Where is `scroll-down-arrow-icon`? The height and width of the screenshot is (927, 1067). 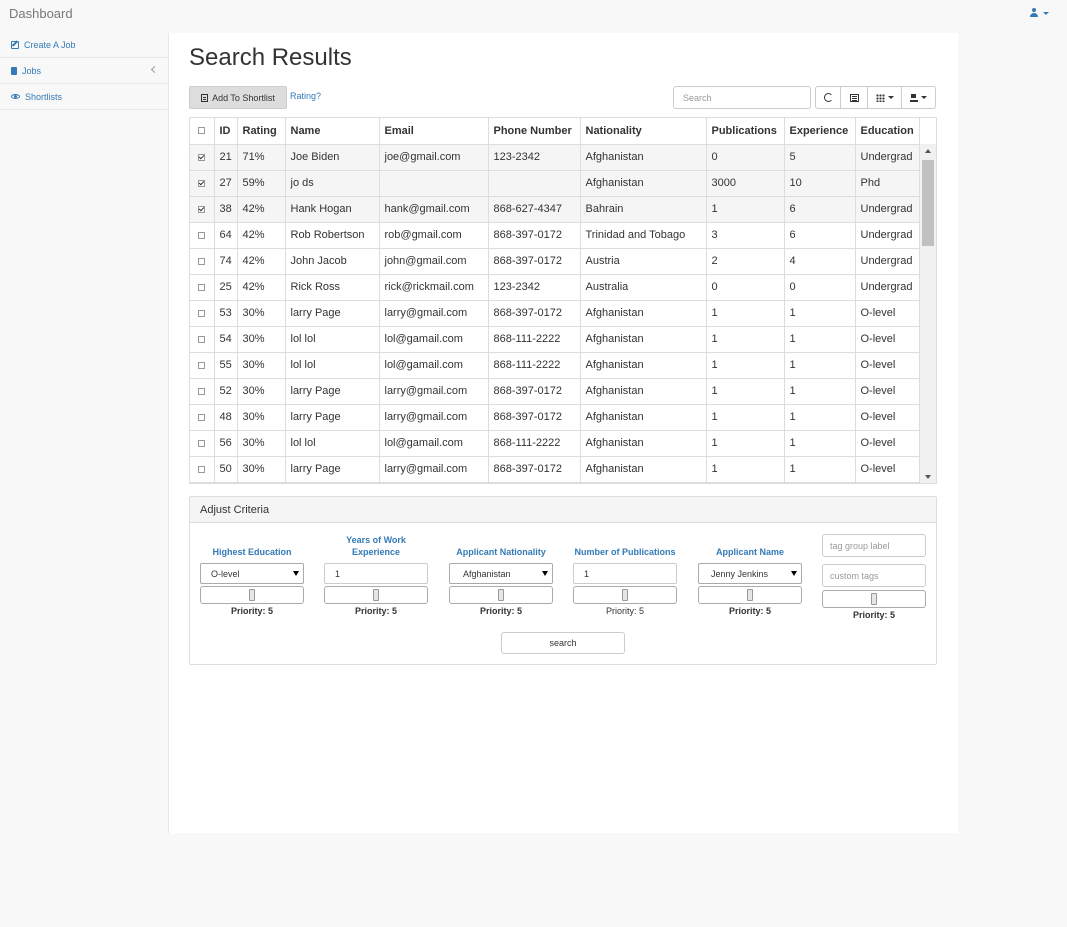 scroll-down-arrow-icon is located at coordinates (928, 477).